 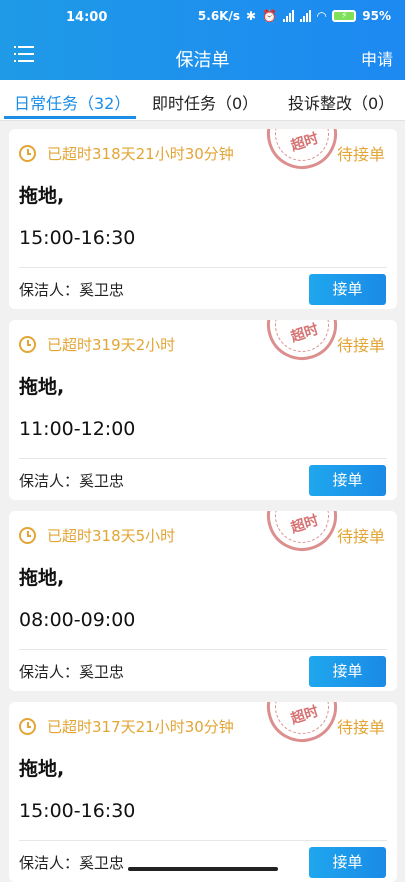 I want to click on alarm-icon: ⏰, so click(x=270, y=16).